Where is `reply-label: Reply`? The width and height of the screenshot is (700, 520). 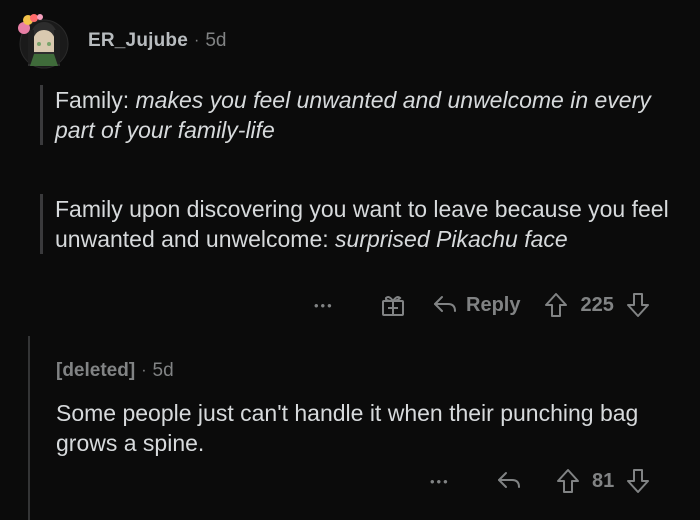 reply-label: Reply is located at coordinates (493, 304).